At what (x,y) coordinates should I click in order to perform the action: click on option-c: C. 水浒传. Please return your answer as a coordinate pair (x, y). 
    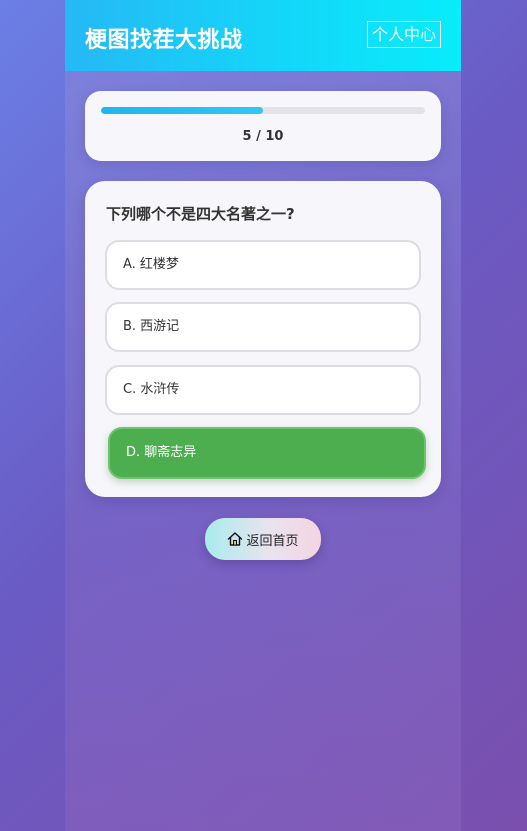
    Looking at the image, I should click on (263, 390).